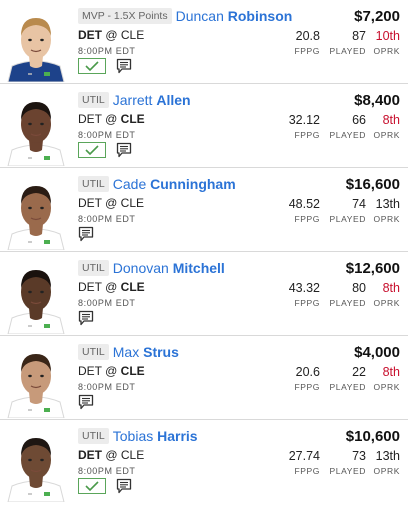 Image resolution: width=408 pixels, height=508 pixels. What do you see at coordinates (372, 268) in the screenshot?
I see `player-salary: $12,600` at bounding box center [372, 268].